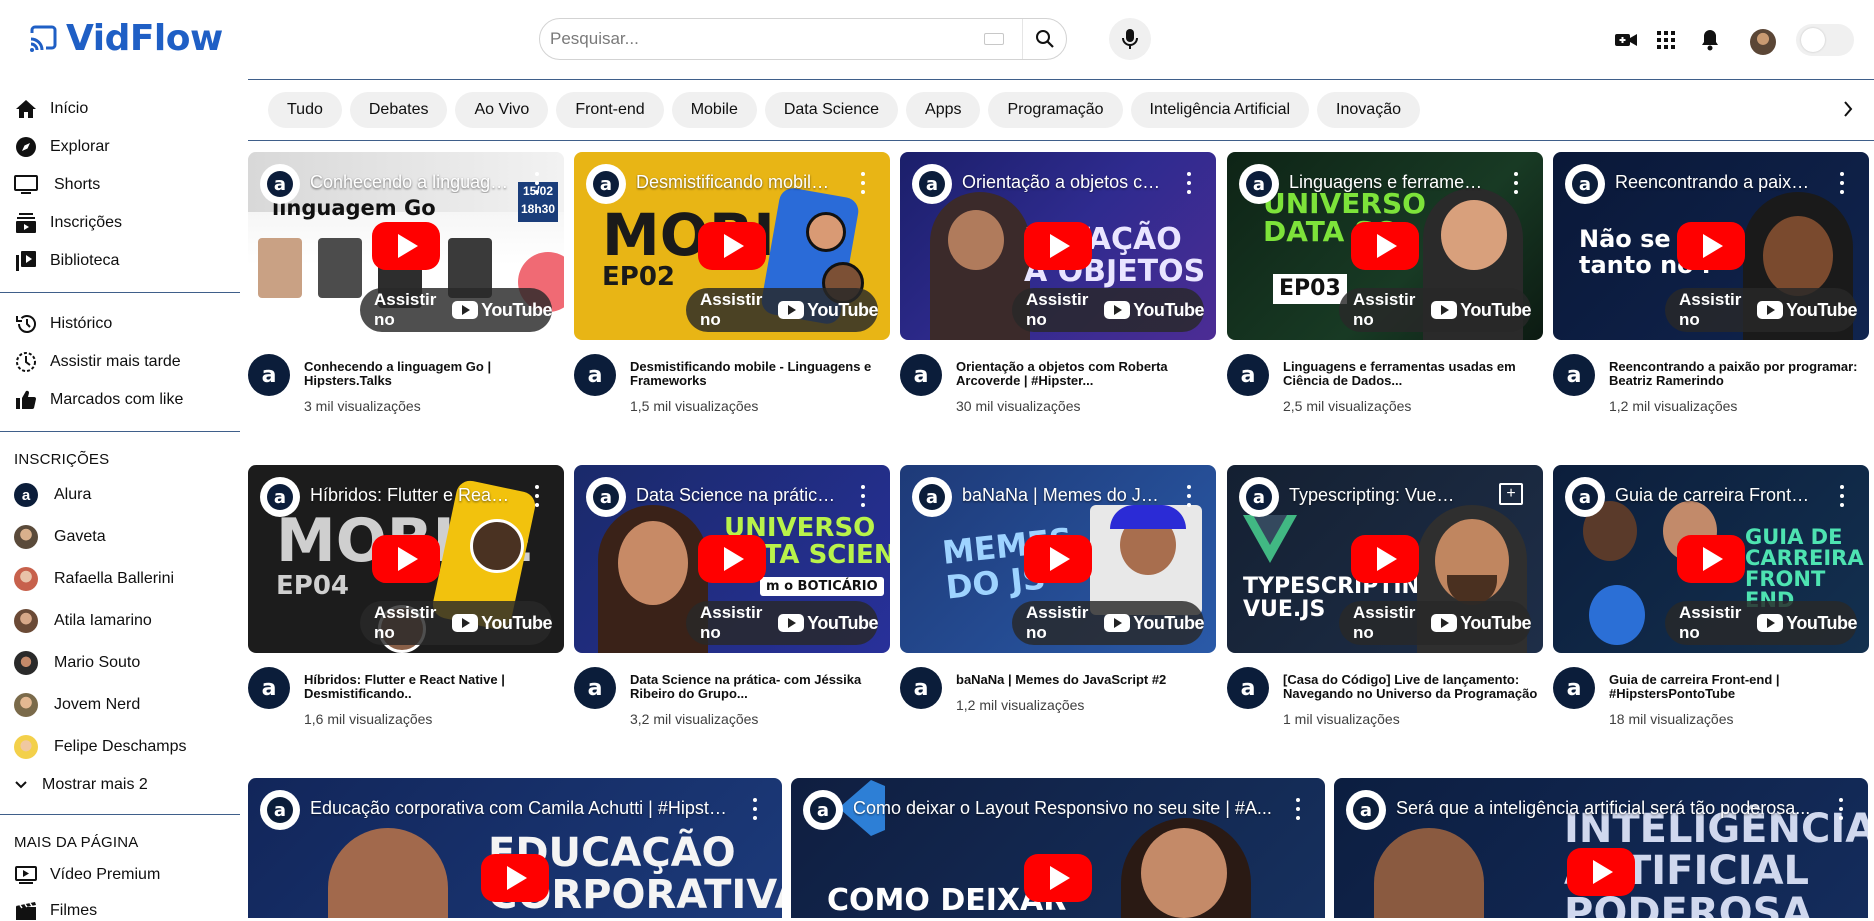 The height and width of the screenshot is (921, 1874). Describe the element at coordinates (1061, 680) in the screenshot. I see `video-title: baNaNa | Memes do JavaScript #2` at that location.